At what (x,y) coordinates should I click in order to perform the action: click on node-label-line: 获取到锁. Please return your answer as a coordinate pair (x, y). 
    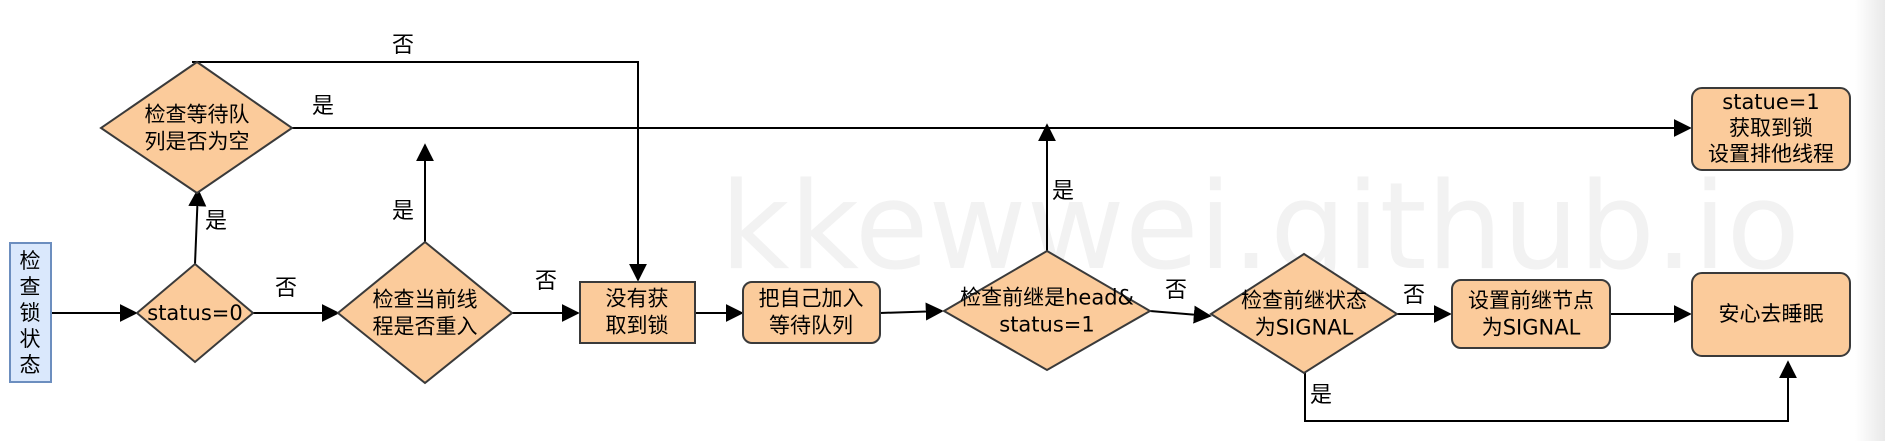
    Looking at the image, I should click on (1771, 128).